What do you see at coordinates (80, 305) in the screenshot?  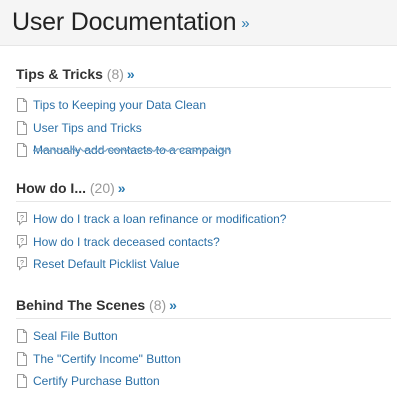 I see `section-title: Behind The Scenes` at bounding box center [80, 305].